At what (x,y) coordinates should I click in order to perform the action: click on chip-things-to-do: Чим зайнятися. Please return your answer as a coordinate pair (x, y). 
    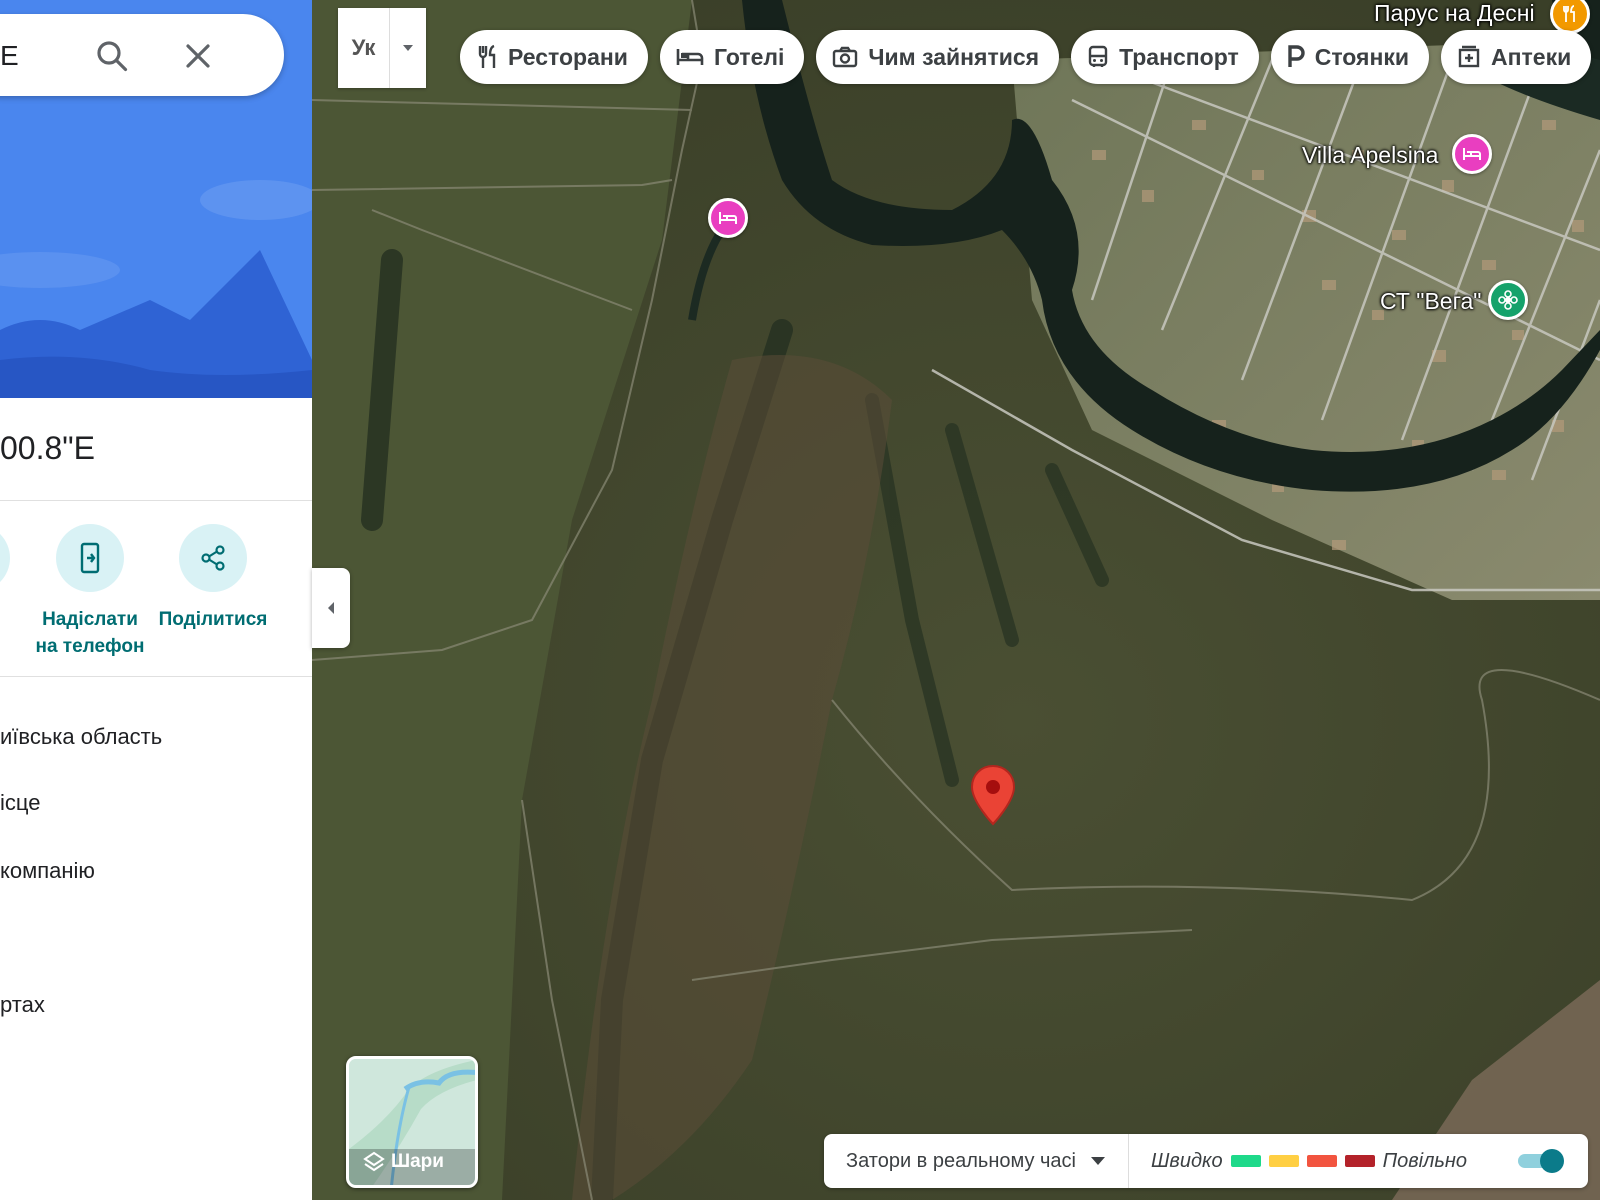
    Looking at the image, I should click on (938, 57).